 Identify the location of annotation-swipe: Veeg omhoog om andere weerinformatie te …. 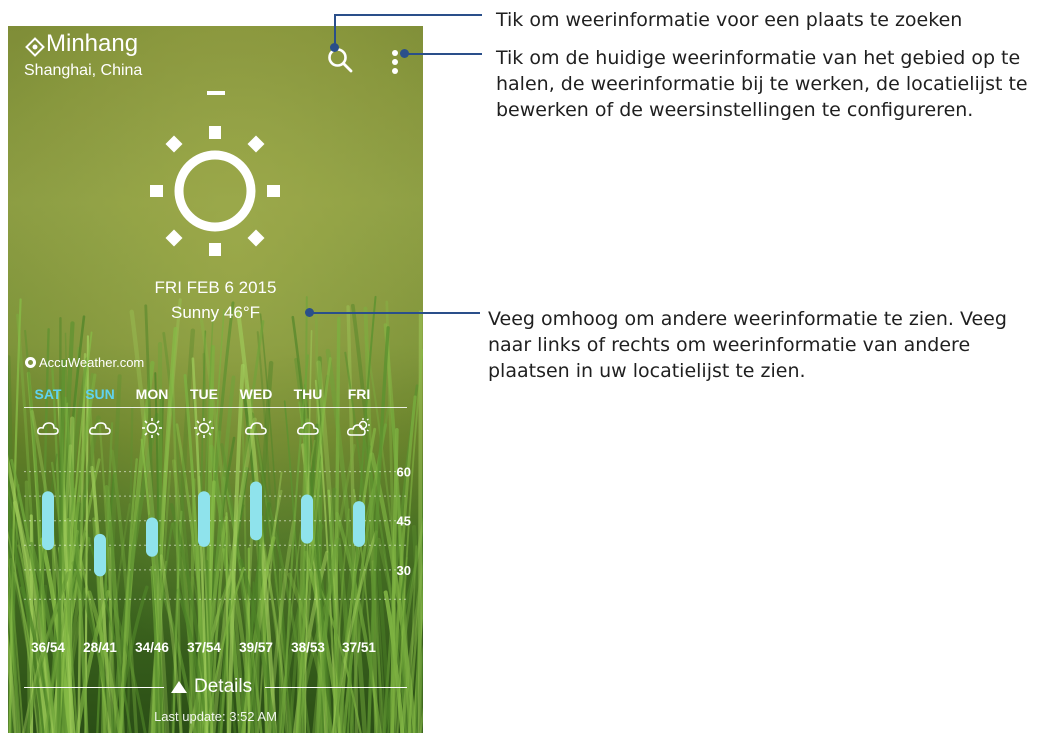
(747, 345).